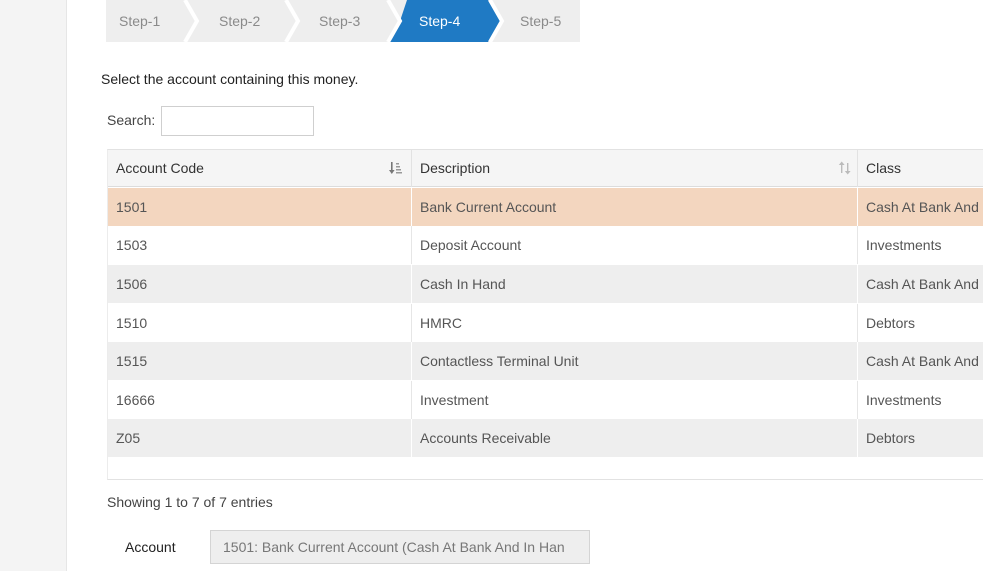 The height and width of the screenshot is (571, 983). Describe the element at coordinates (844, 168) in the screenshot. I see `sort-both-icon` at that location.